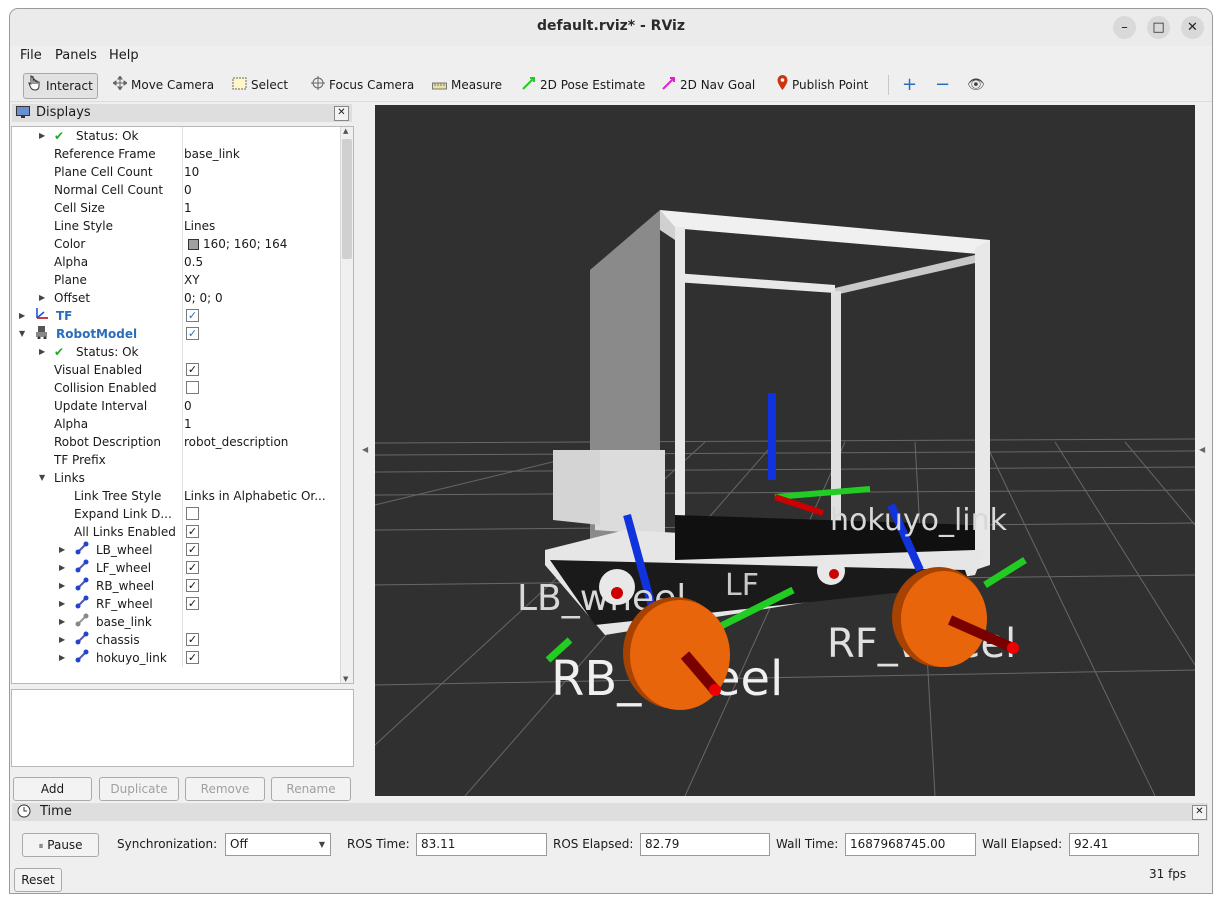  What do you see at coordinates (177, 208) in the screenshot?
I see `cell-size-row: Cell Size 1` at bounding box center [177, 208].